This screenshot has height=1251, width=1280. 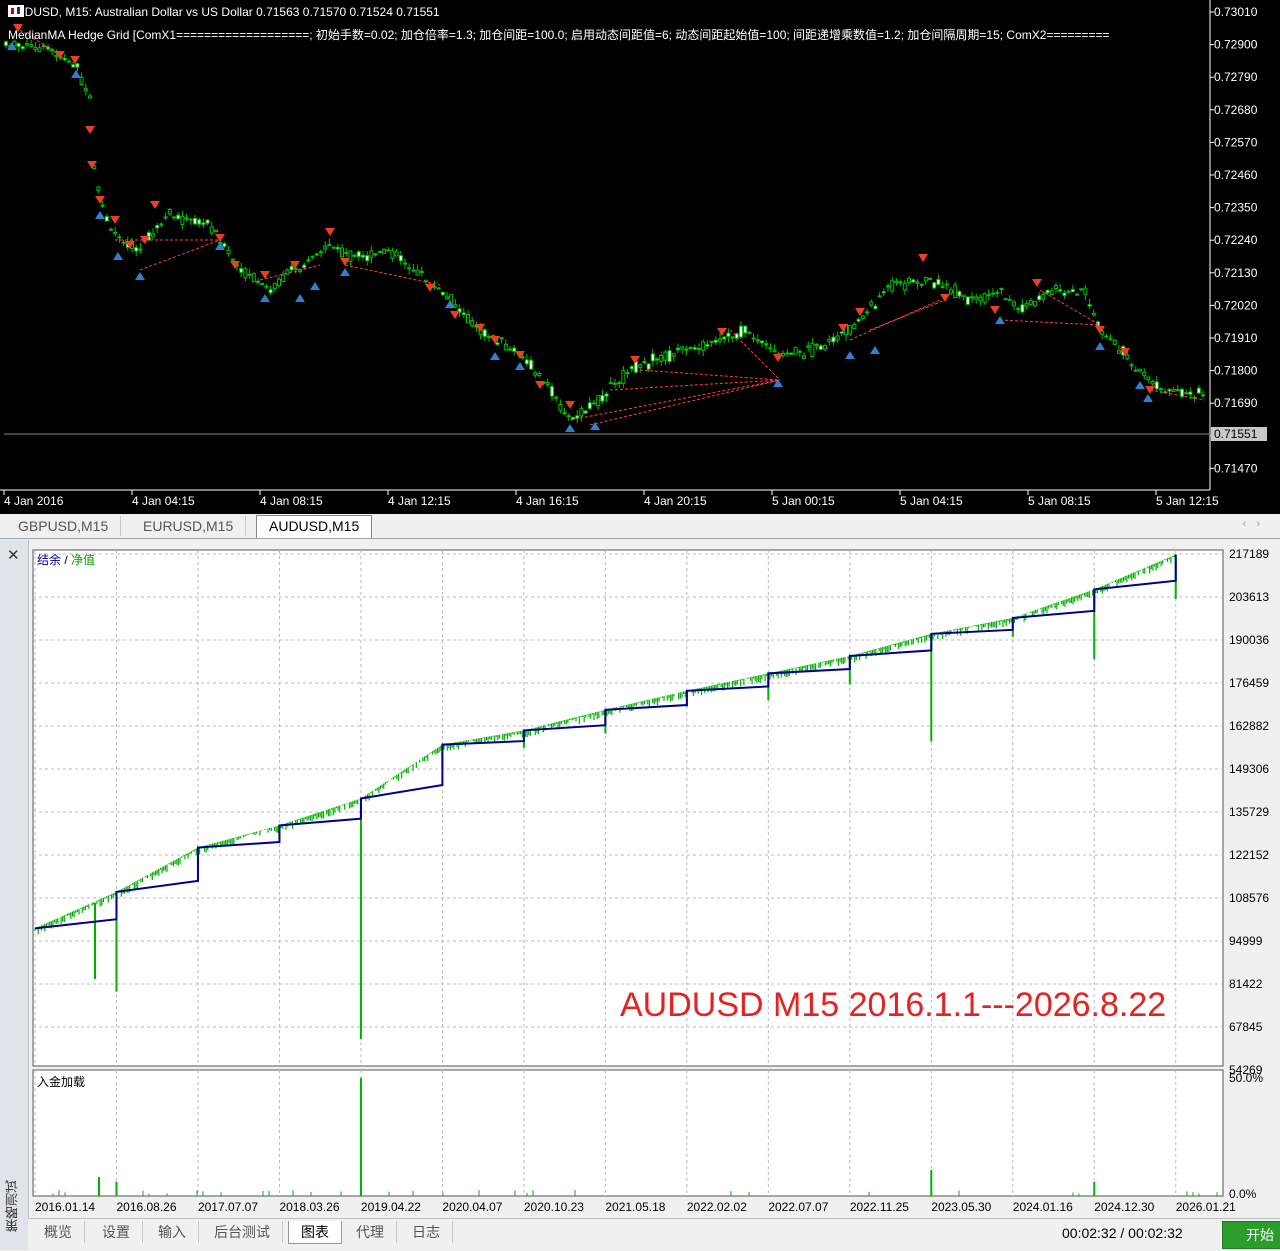 I want to click on chevron-right-icon: ›, so click(x=1263, y=524).